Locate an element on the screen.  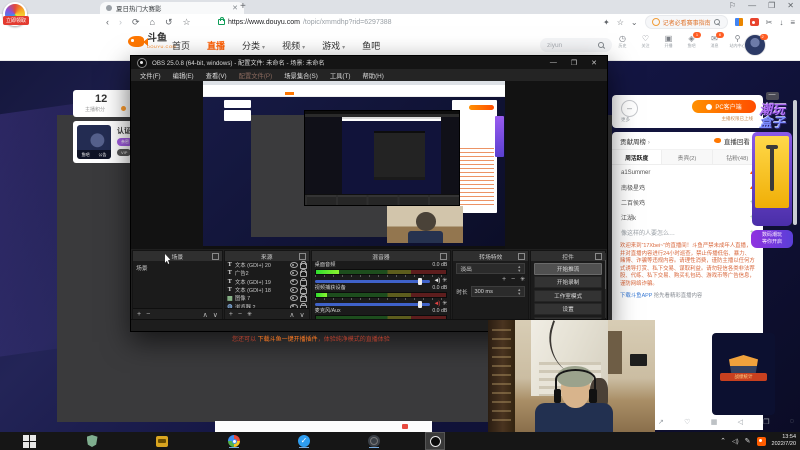
tray-douyu-icon is located at coordinates (761, 441).